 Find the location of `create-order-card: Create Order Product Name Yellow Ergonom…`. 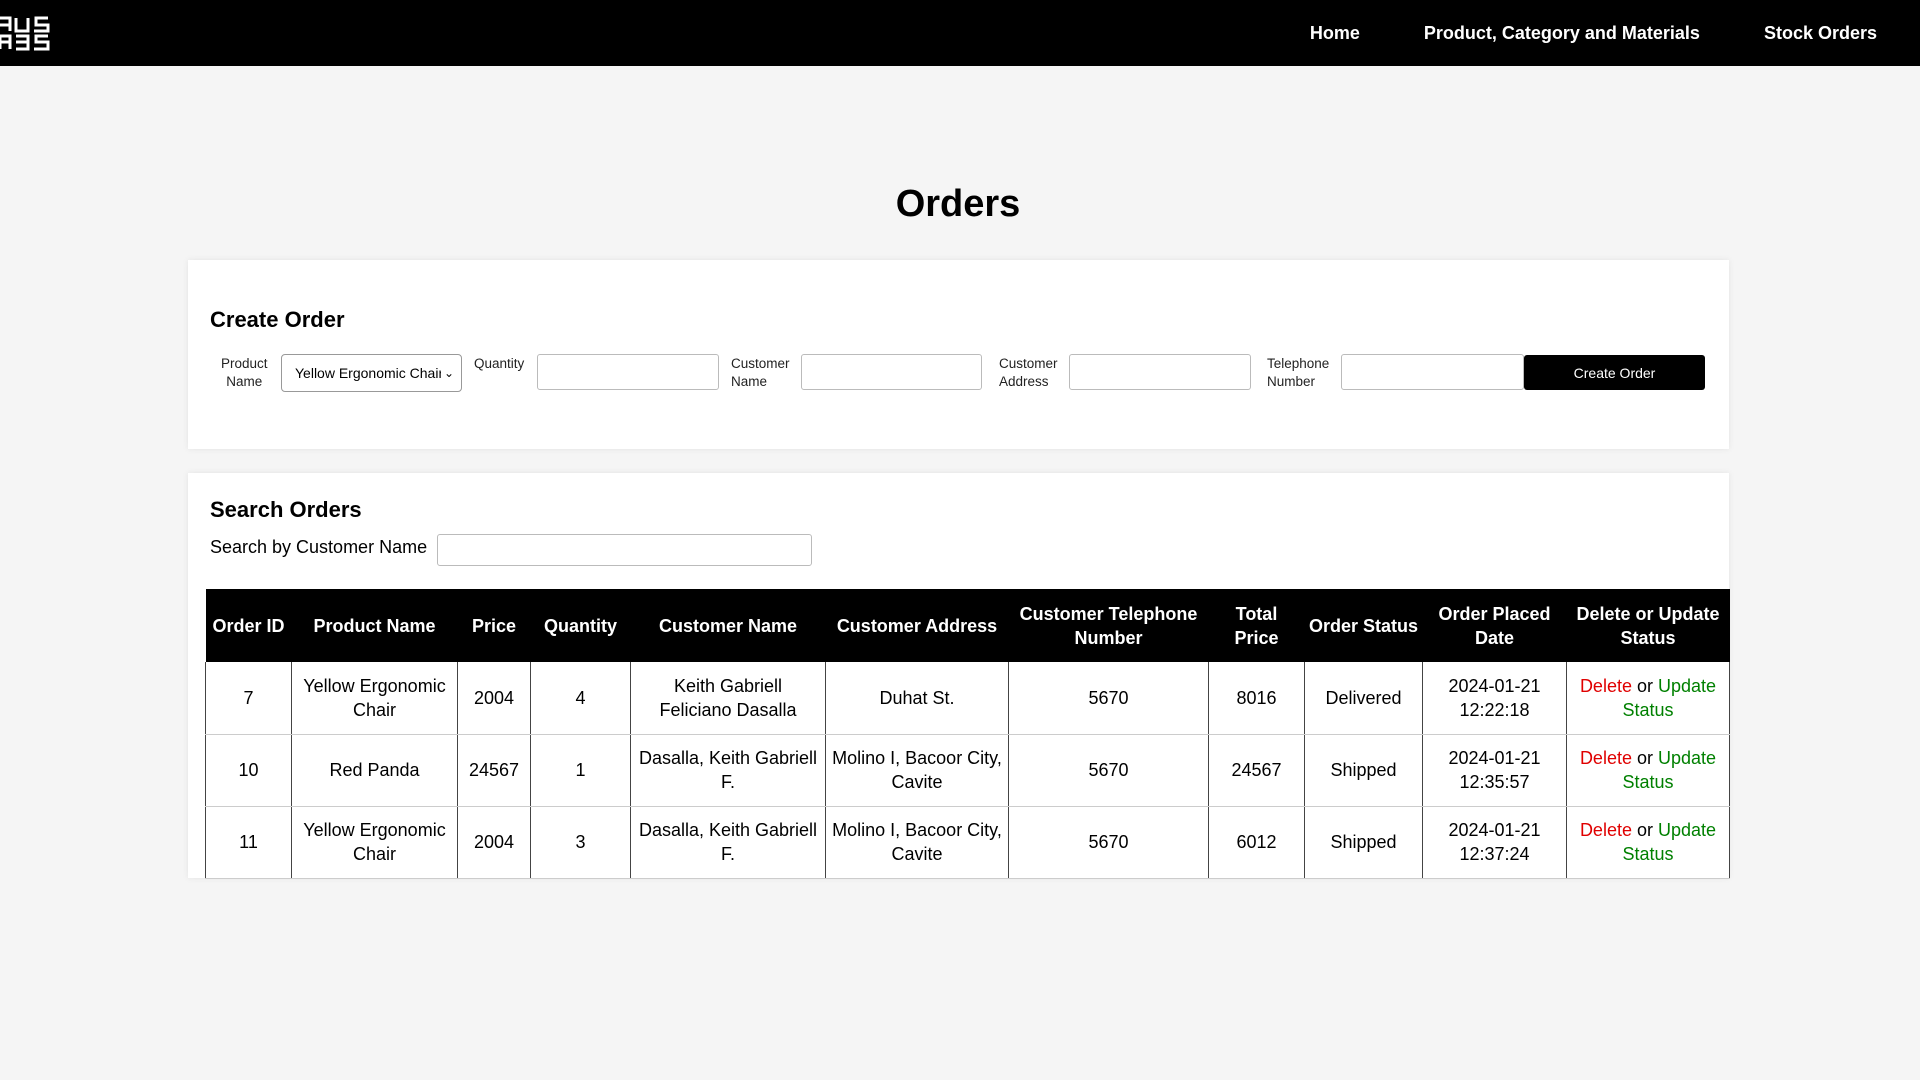

create-order-card: Create Order Product Name Yellow Ergonom… is located at coordinates (958, 354).